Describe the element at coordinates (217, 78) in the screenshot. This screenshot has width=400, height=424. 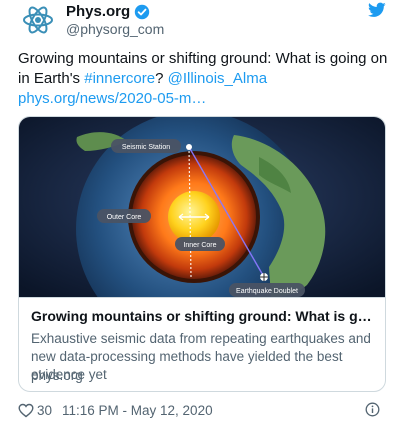
I see `mention-link: @Illinois_Alma` at that location.